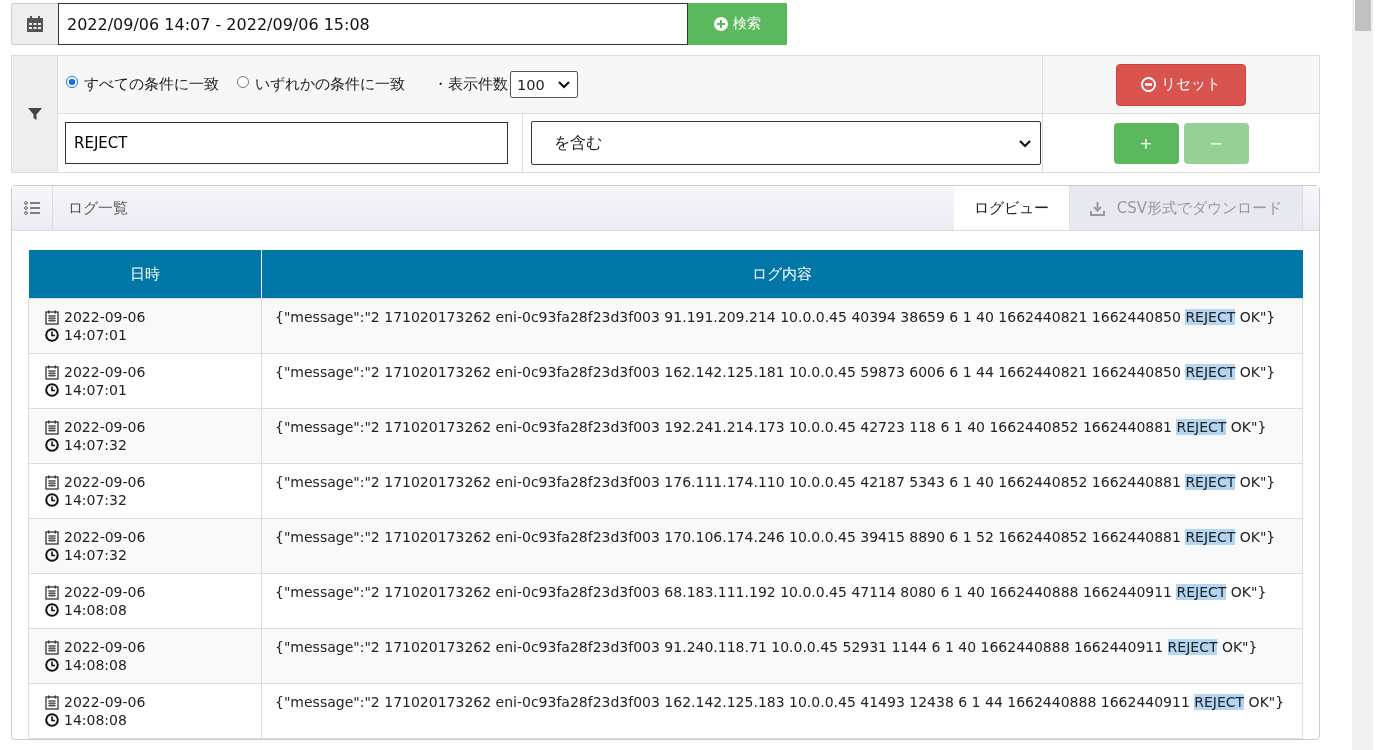  What do you see at coordinates (721, 24) in the screenshot?
I see `plus-circle-icon` at bounding box center [721, 24].